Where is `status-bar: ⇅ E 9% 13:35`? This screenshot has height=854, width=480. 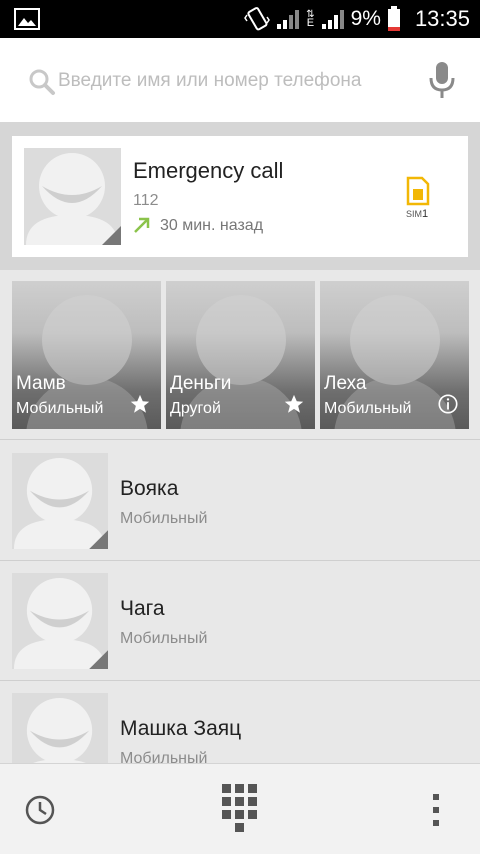 status-bar: ⇅ E 9% 13:35 is located at coordinates (240, 19).